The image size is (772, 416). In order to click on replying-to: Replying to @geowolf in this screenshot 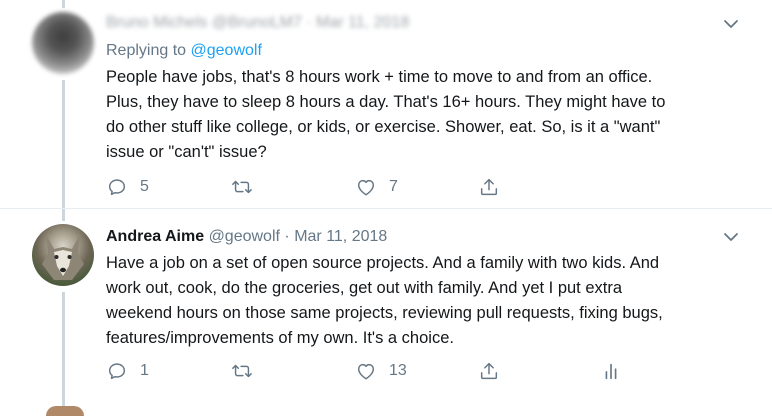, I will do `click(184, 51)`.